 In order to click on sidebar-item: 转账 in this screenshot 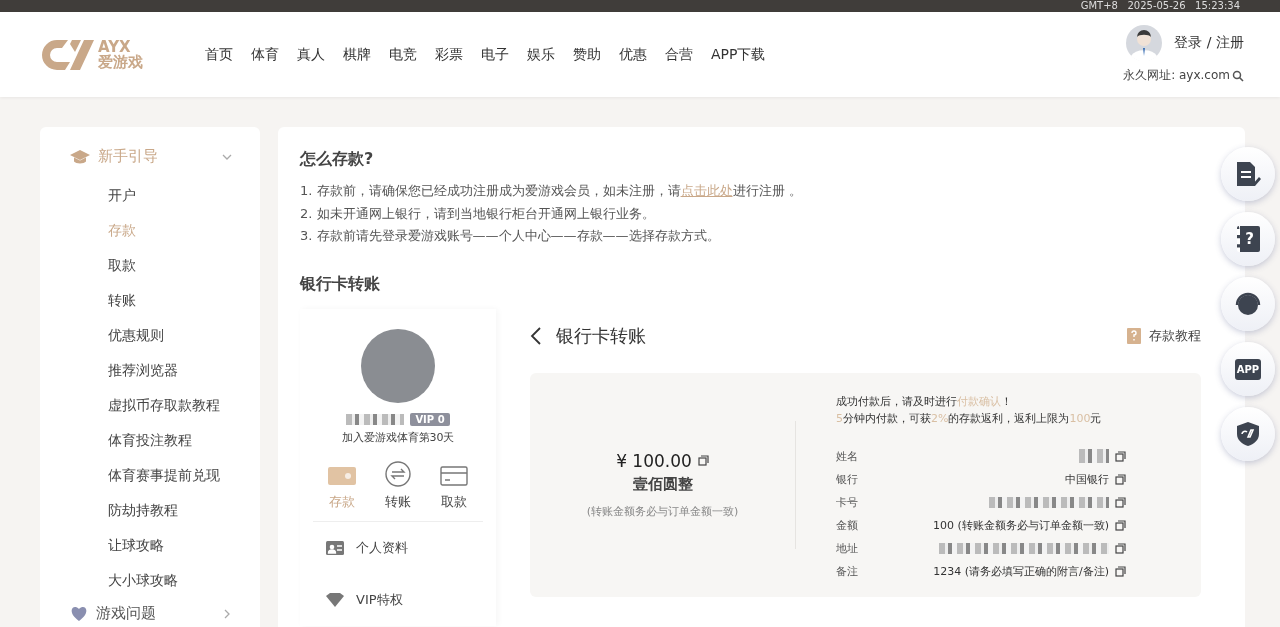, I will do `click(150, 300)`.